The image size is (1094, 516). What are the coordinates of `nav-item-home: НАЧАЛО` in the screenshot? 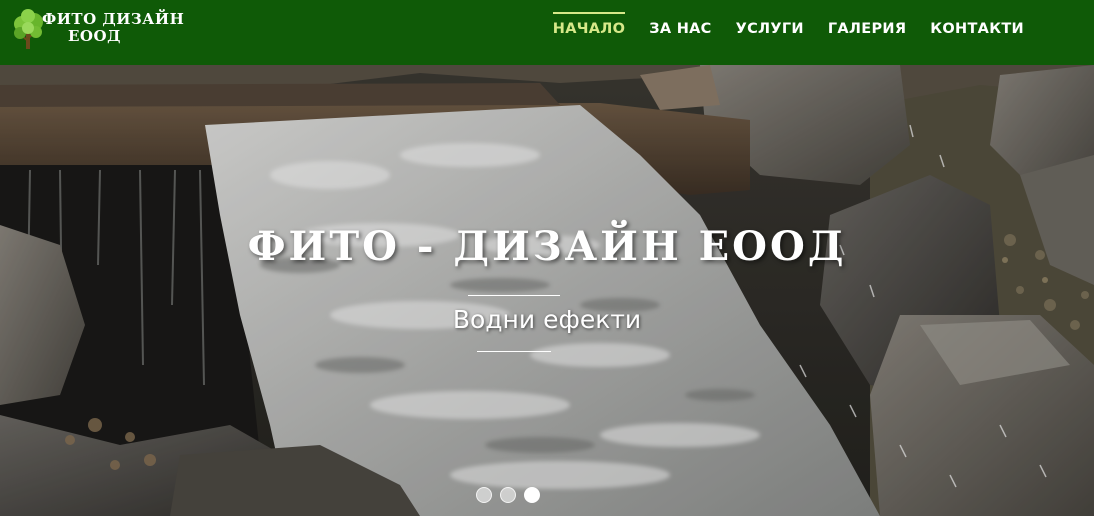 It's located at (589, 24).